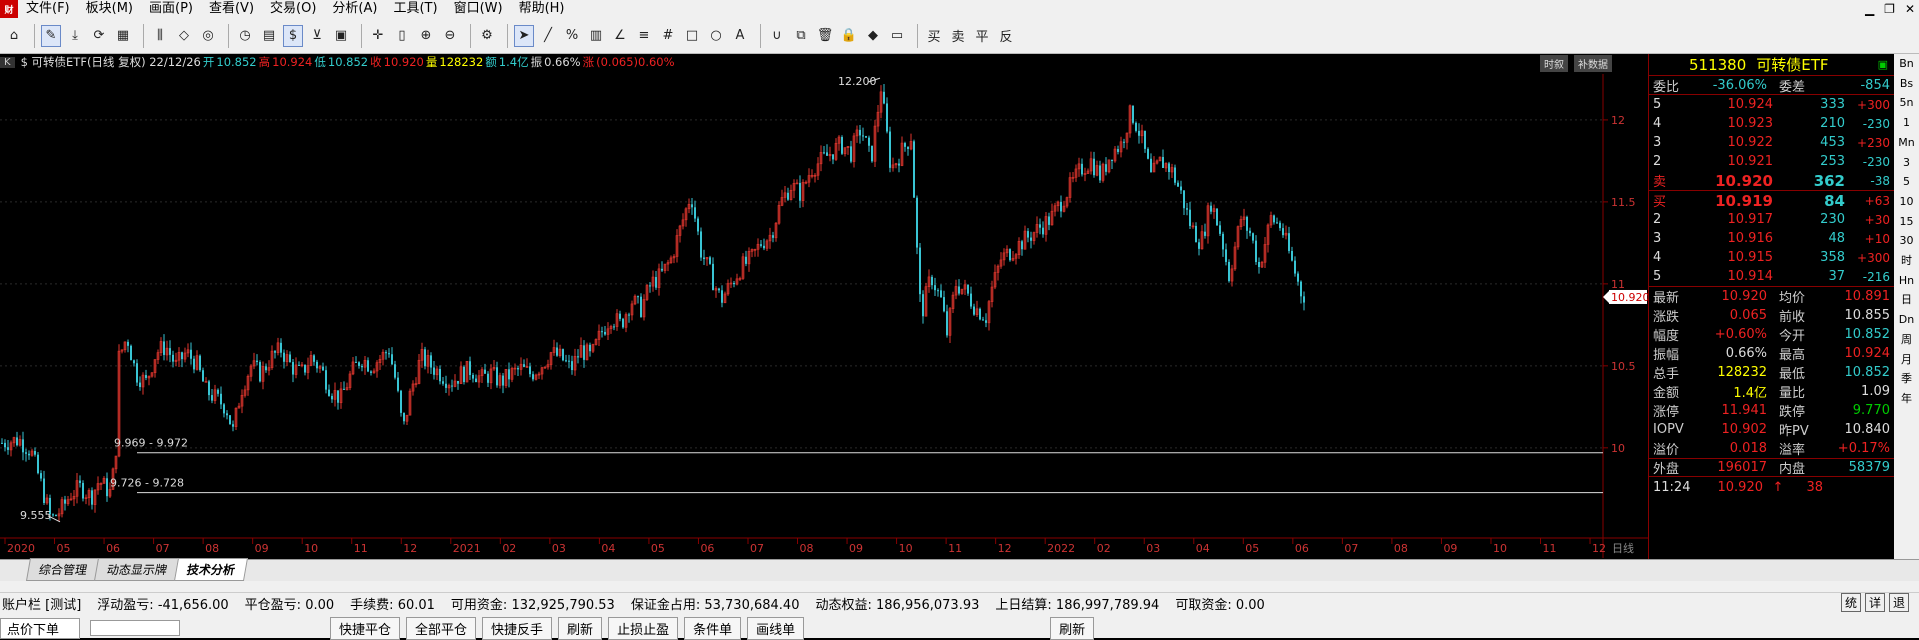 The width and height of the screenshot is (1919, 640). What do you see at coordinates (608, 548) in the screenshot?
I see `x-tick-label: 04` at bounding box center [608, 548].